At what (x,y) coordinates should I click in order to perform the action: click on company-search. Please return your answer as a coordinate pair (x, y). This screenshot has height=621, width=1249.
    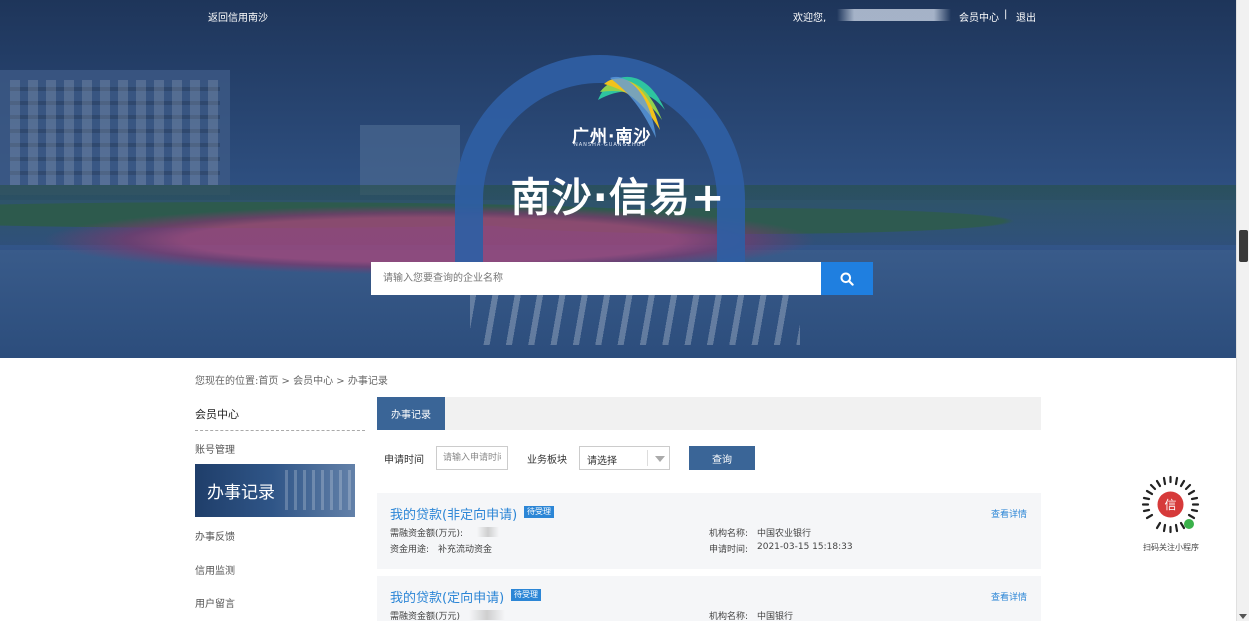
    Looking at the image, I should click on (622, 278).